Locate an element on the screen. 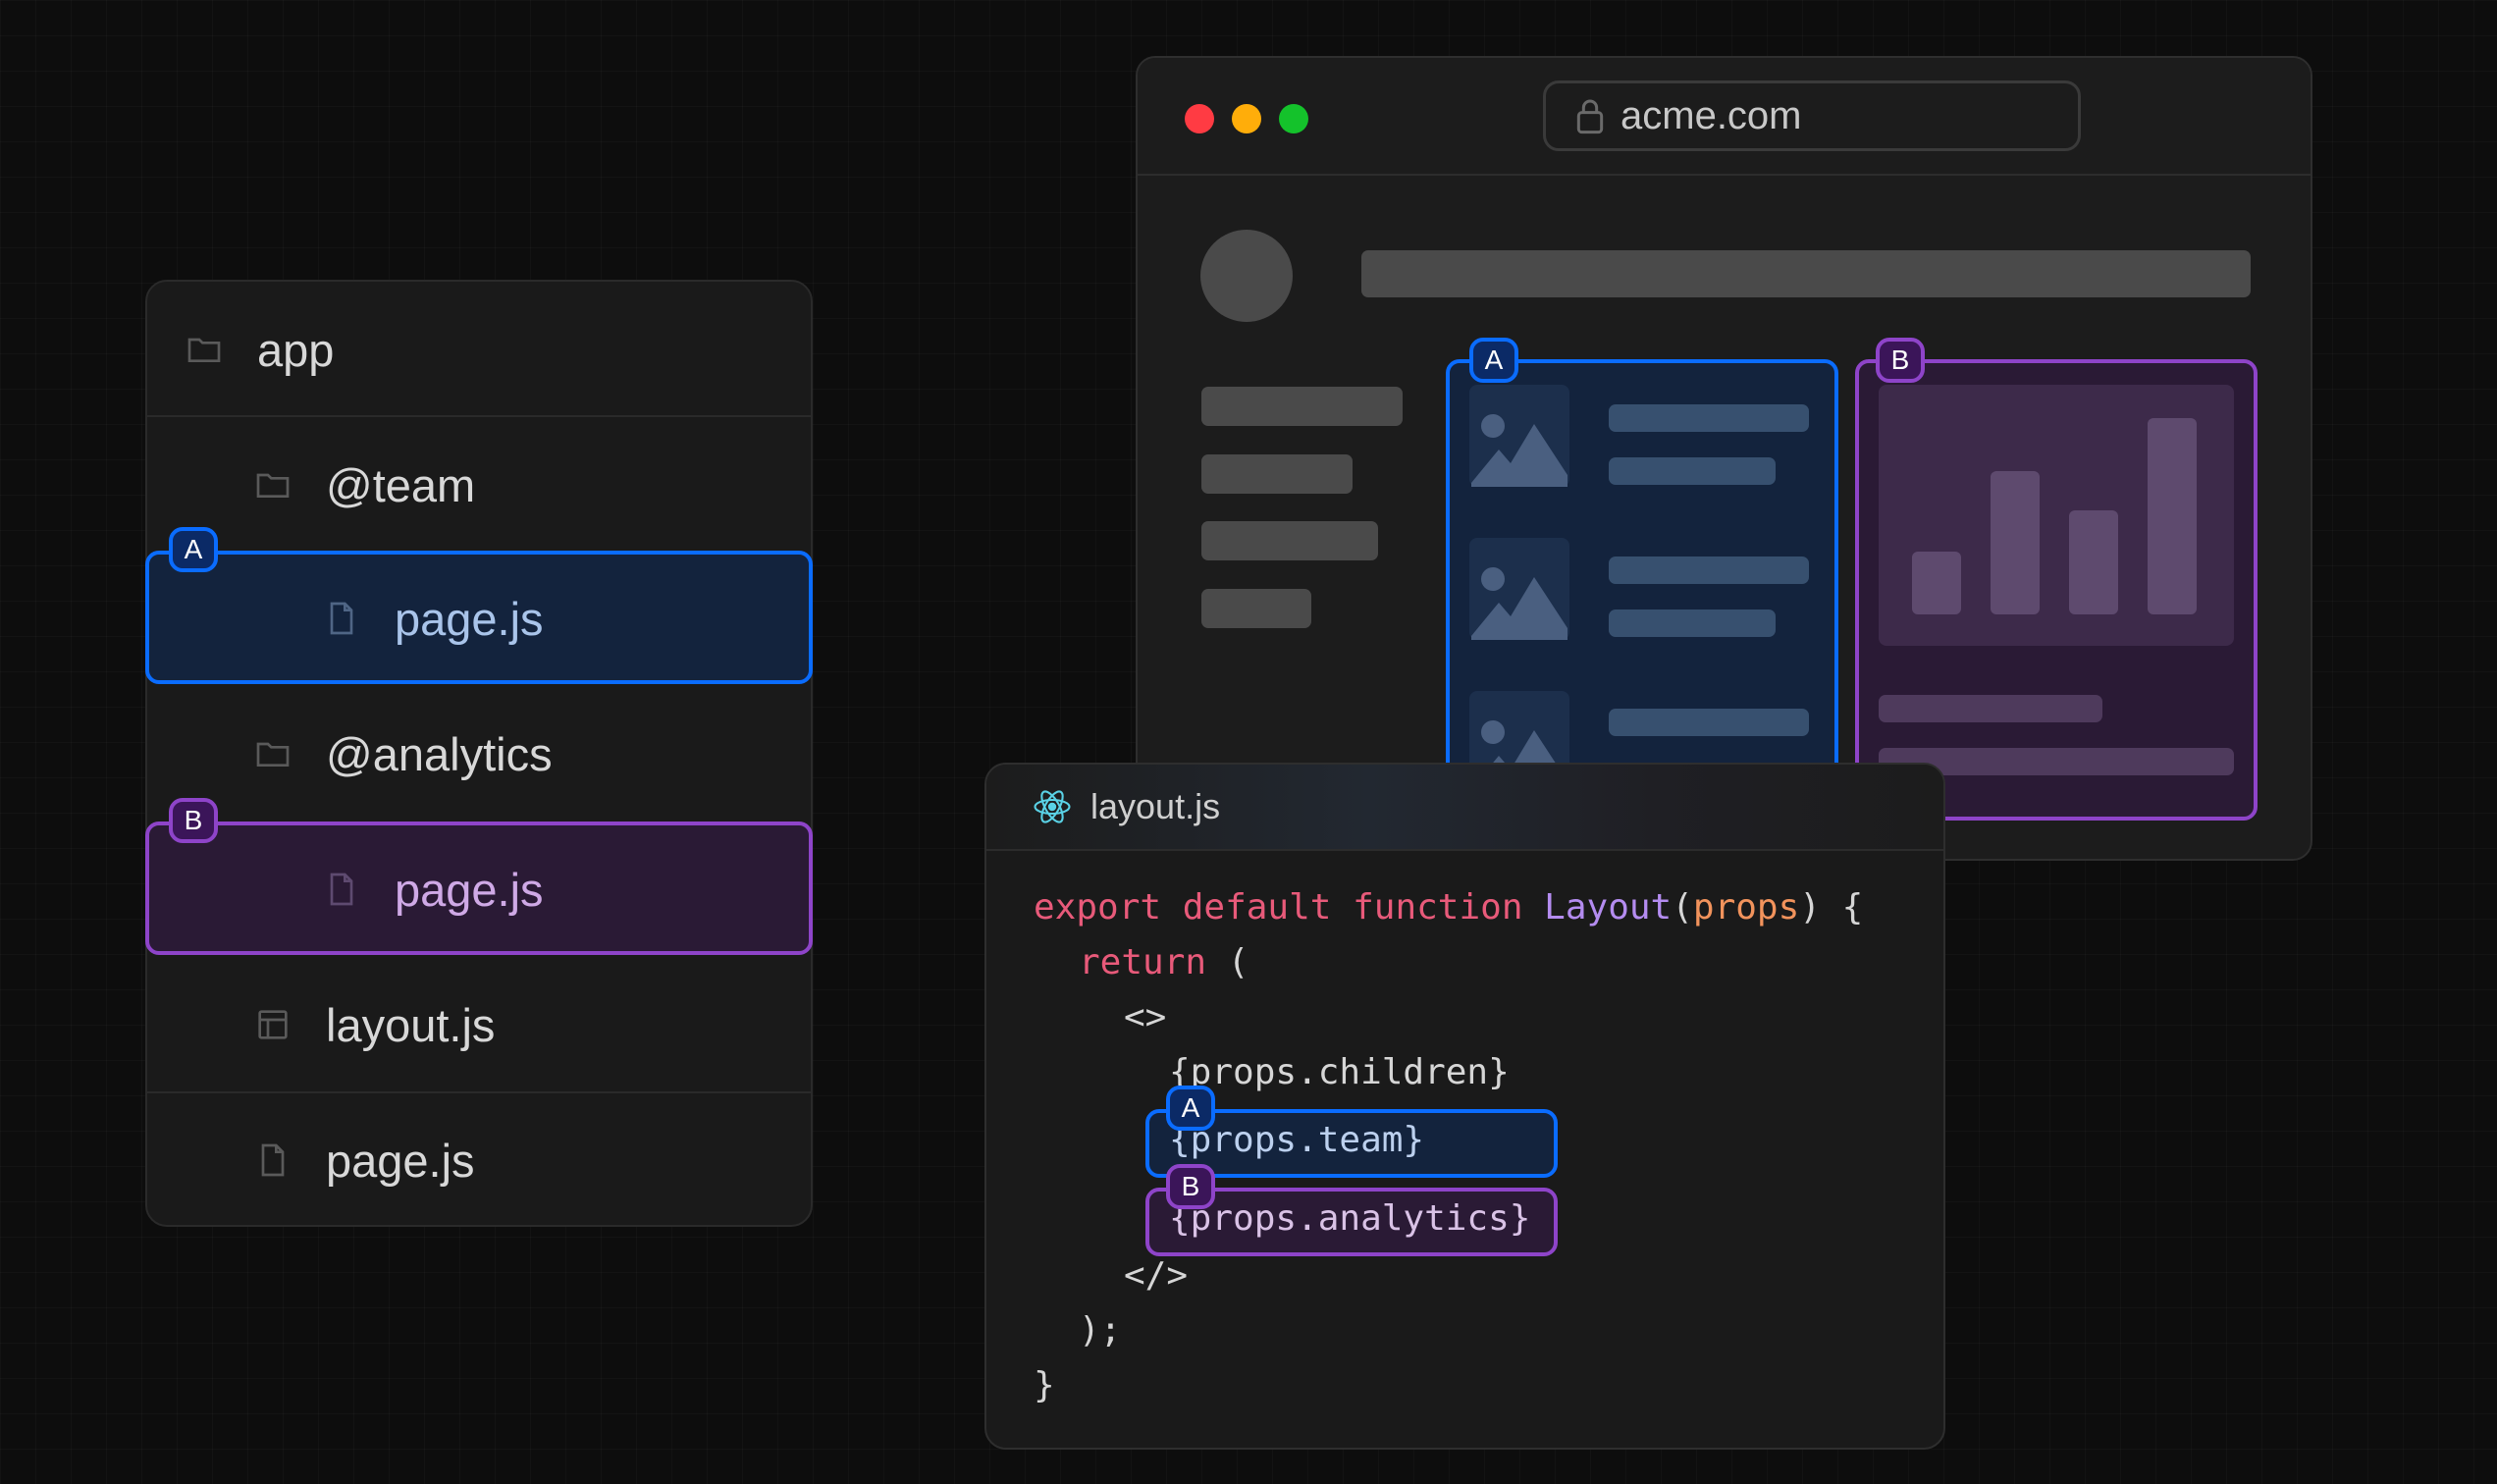  address-bar: acme.com is located at coordinates (1812, 116).